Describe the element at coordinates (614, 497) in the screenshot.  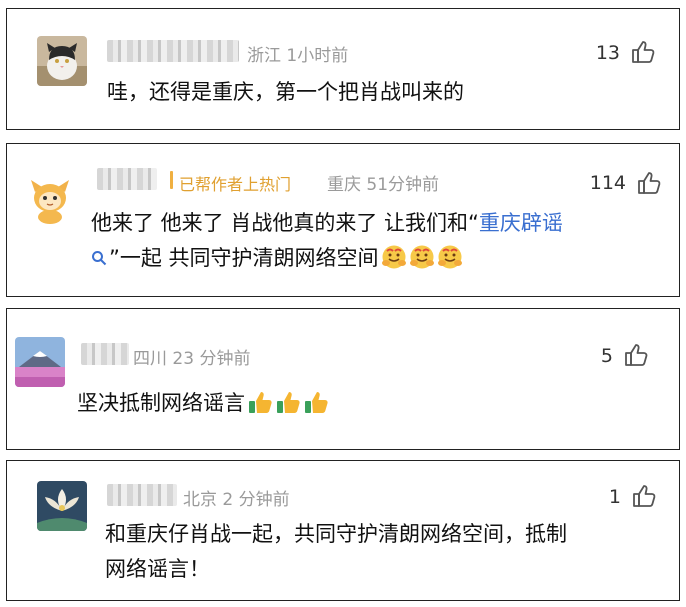
I see `like-count: 1` at that location.